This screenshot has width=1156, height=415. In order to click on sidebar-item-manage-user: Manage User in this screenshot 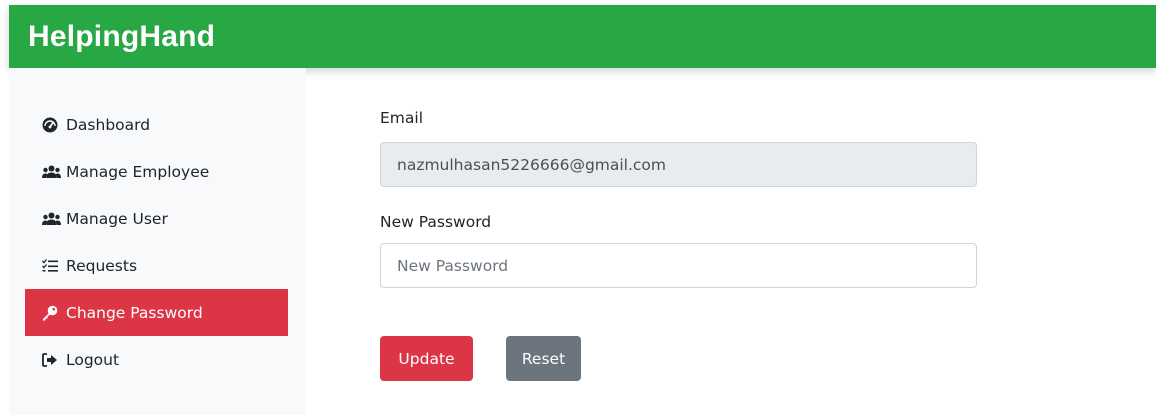, I will do `click(156, 218)`.